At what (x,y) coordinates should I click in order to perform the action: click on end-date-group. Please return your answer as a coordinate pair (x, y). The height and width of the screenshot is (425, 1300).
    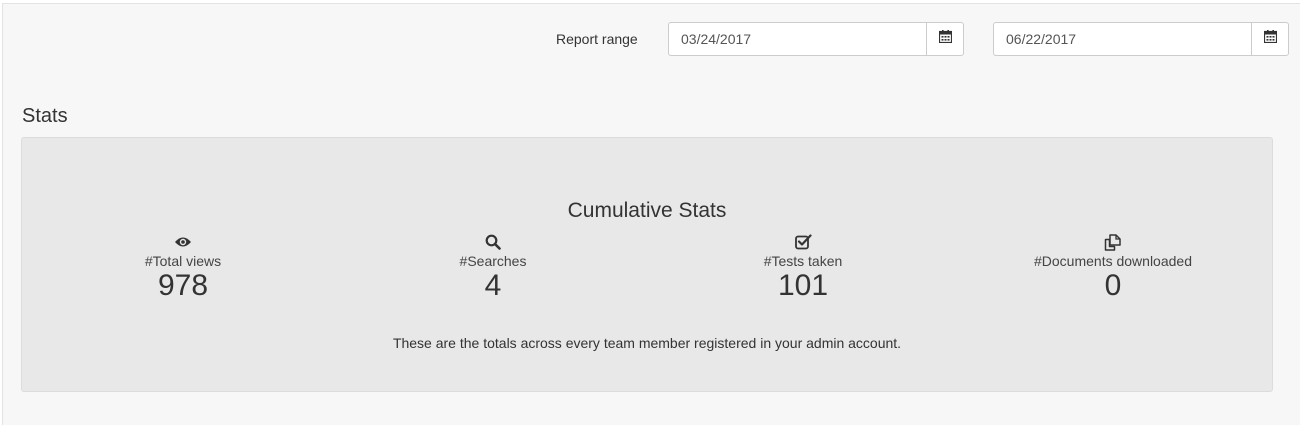
    Looking at the image, I should click on (1141, 39).